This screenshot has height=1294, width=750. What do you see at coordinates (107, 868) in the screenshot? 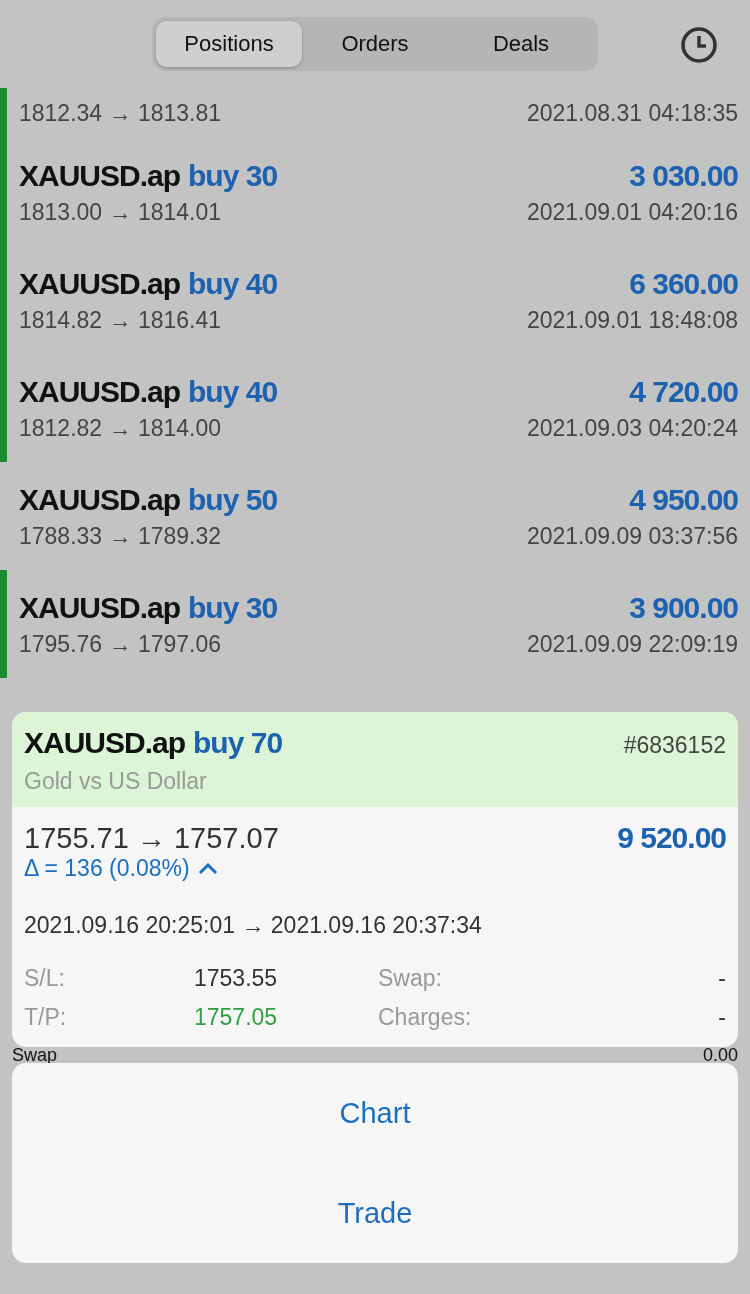
I see `delta-text: Δ = 136 (0.08%)` at bounding box center [107, 868].